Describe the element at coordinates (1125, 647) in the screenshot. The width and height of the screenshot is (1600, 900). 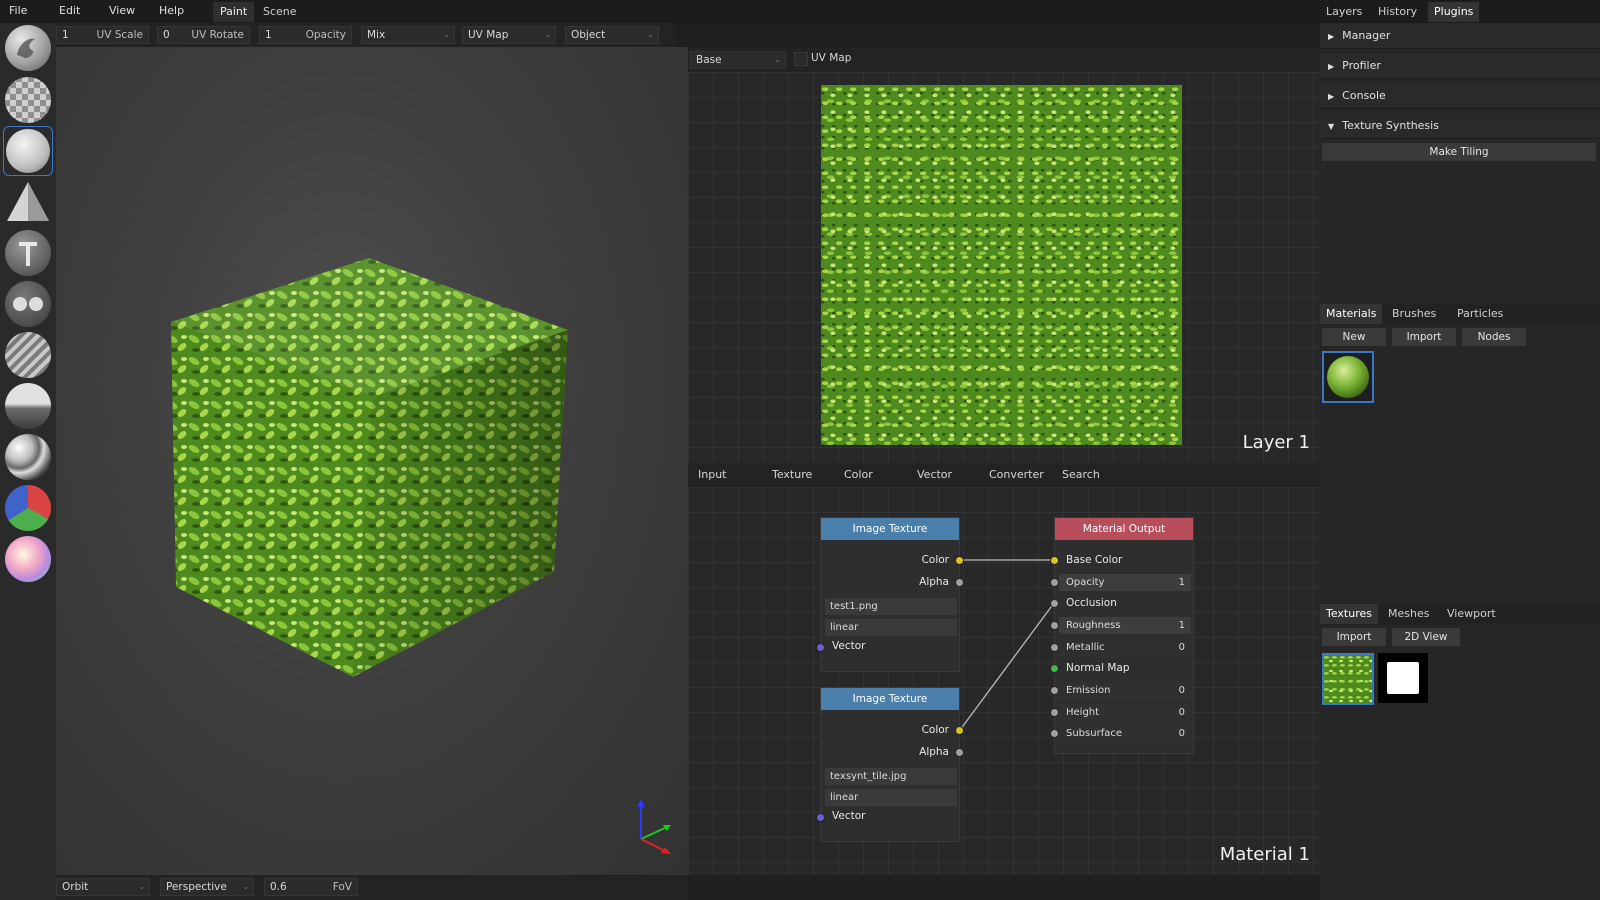
I see `metallic-slider: Metallic 0` at that location.